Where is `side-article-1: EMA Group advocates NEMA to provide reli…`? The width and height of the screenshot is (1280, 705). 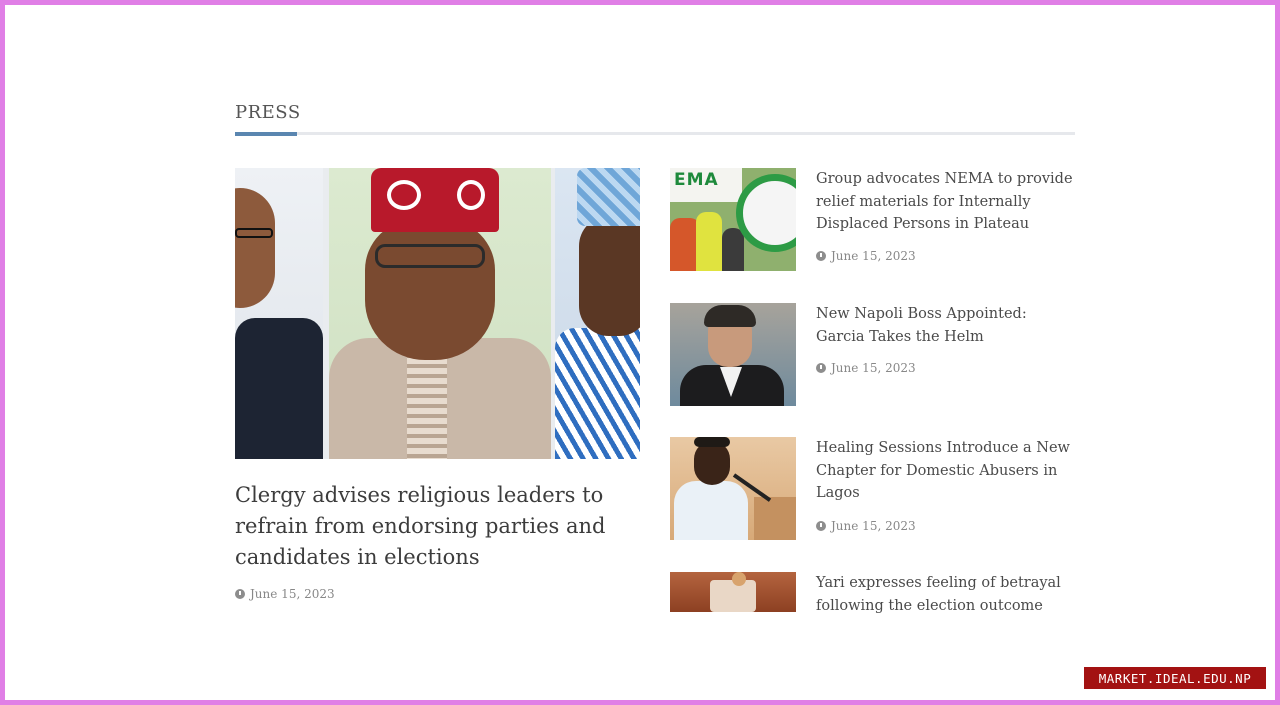 side-article-1: EMA Group advocates NEMA to provide reli… is located at coordinates (872, 220).